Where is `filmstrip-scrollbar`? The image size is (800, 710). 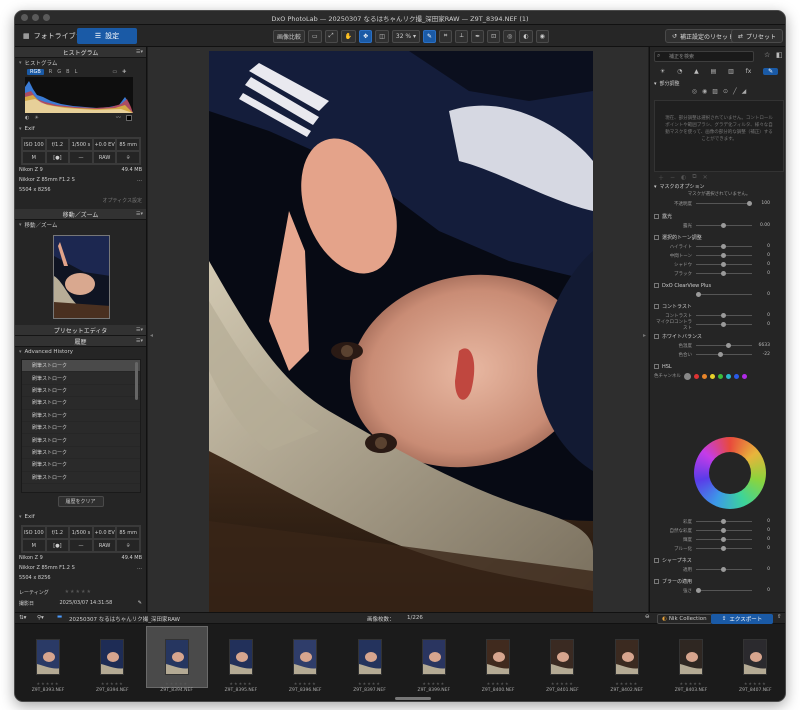 filmstrip-scrollbar is located at coordinates (413, 698).